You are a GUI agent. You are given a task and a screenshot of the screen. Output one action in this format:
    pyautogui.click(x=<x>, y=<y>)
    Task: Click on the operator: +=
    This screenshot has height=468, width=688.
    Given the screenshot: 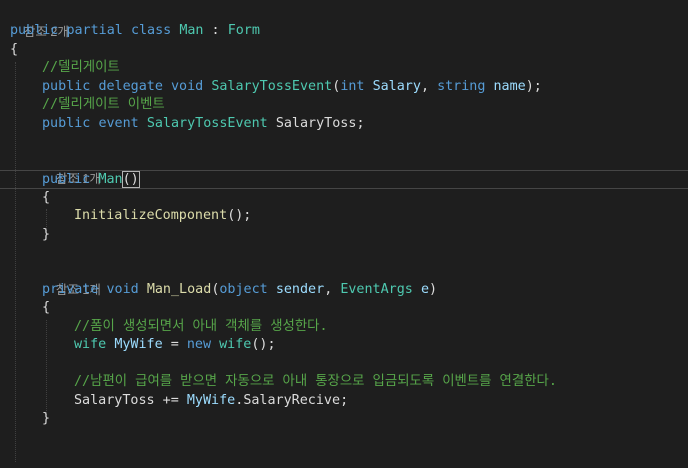 What is the action you would take?
    pyautogui.click(x=170, y=400)
    